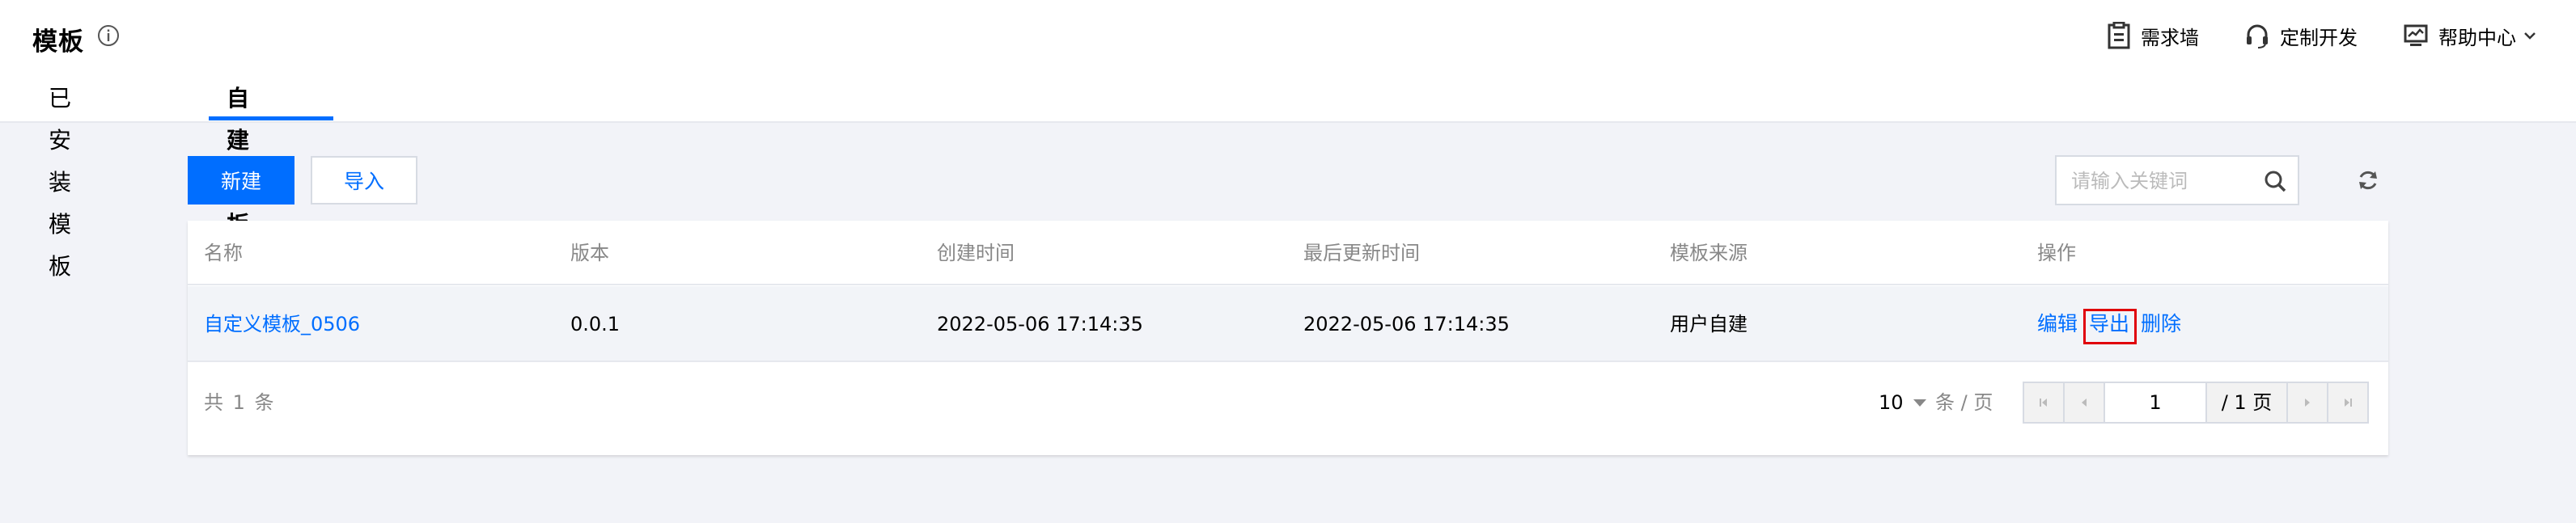  I want to click on table-footer: 共 1 条 10 条 / 页 / 1 页, so click(1288, 409).